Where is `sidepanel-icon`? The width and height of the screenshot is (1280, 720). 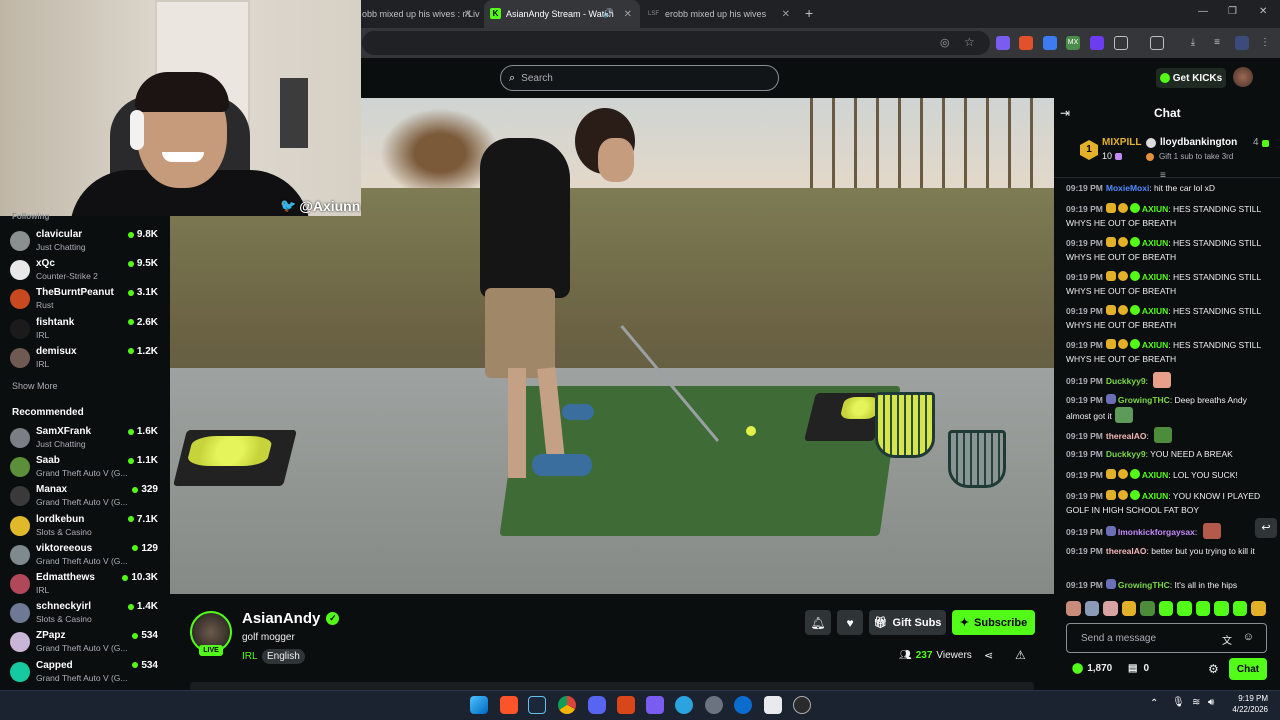 sidepanel-icon is located at coordinates (1157, 43).